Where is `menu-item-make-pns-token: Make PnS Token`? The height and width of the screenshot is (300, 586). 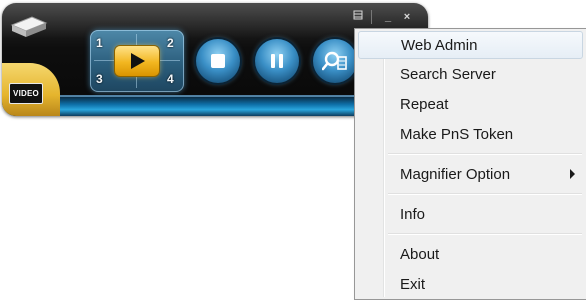 menu-item-make-pns-token: Make PnS Token is located at coordinates (470, 134).